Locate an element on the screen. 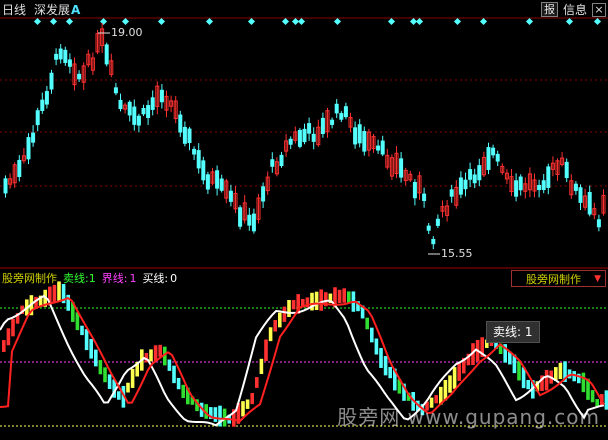  watermark: 股旁网 www.gupang.com is located at coordinates (468, 417).